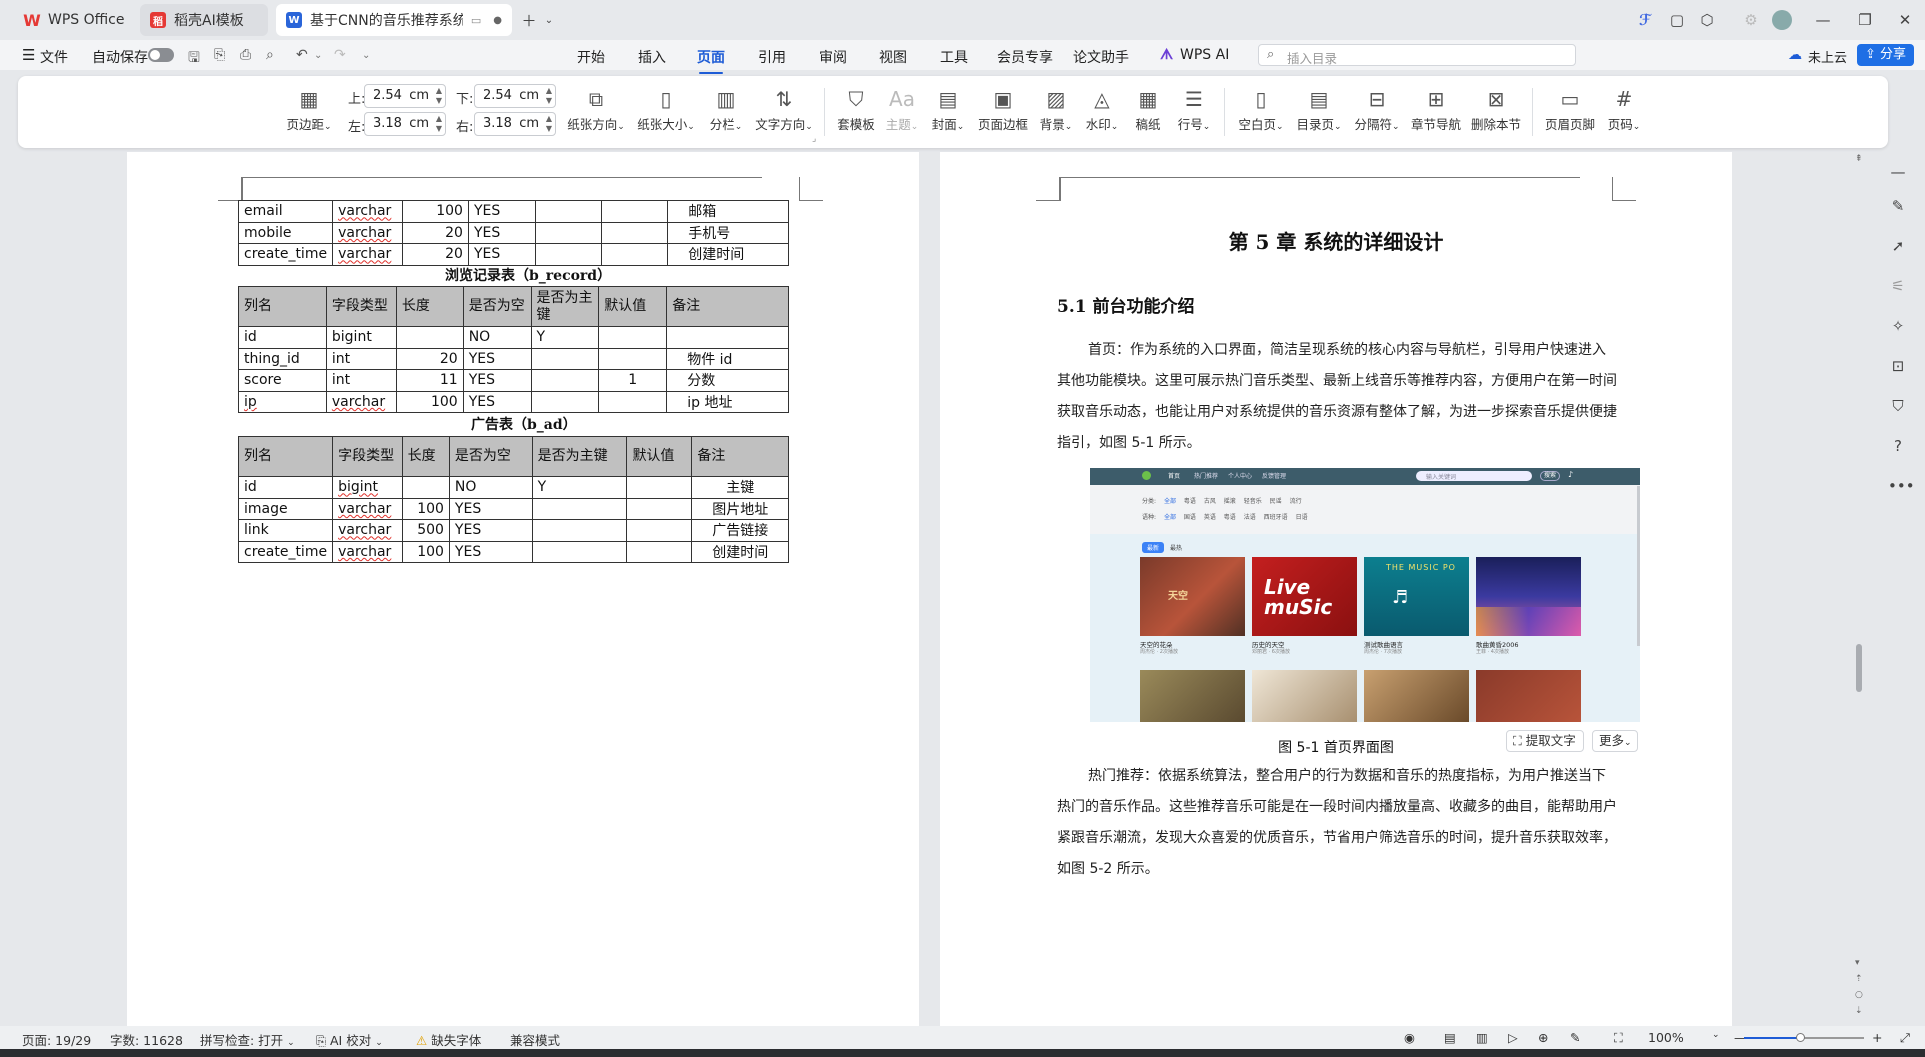  Describe the element at coordinates (1898, 206) in the screenshot. I see `pen-icon: ✎` at that location.